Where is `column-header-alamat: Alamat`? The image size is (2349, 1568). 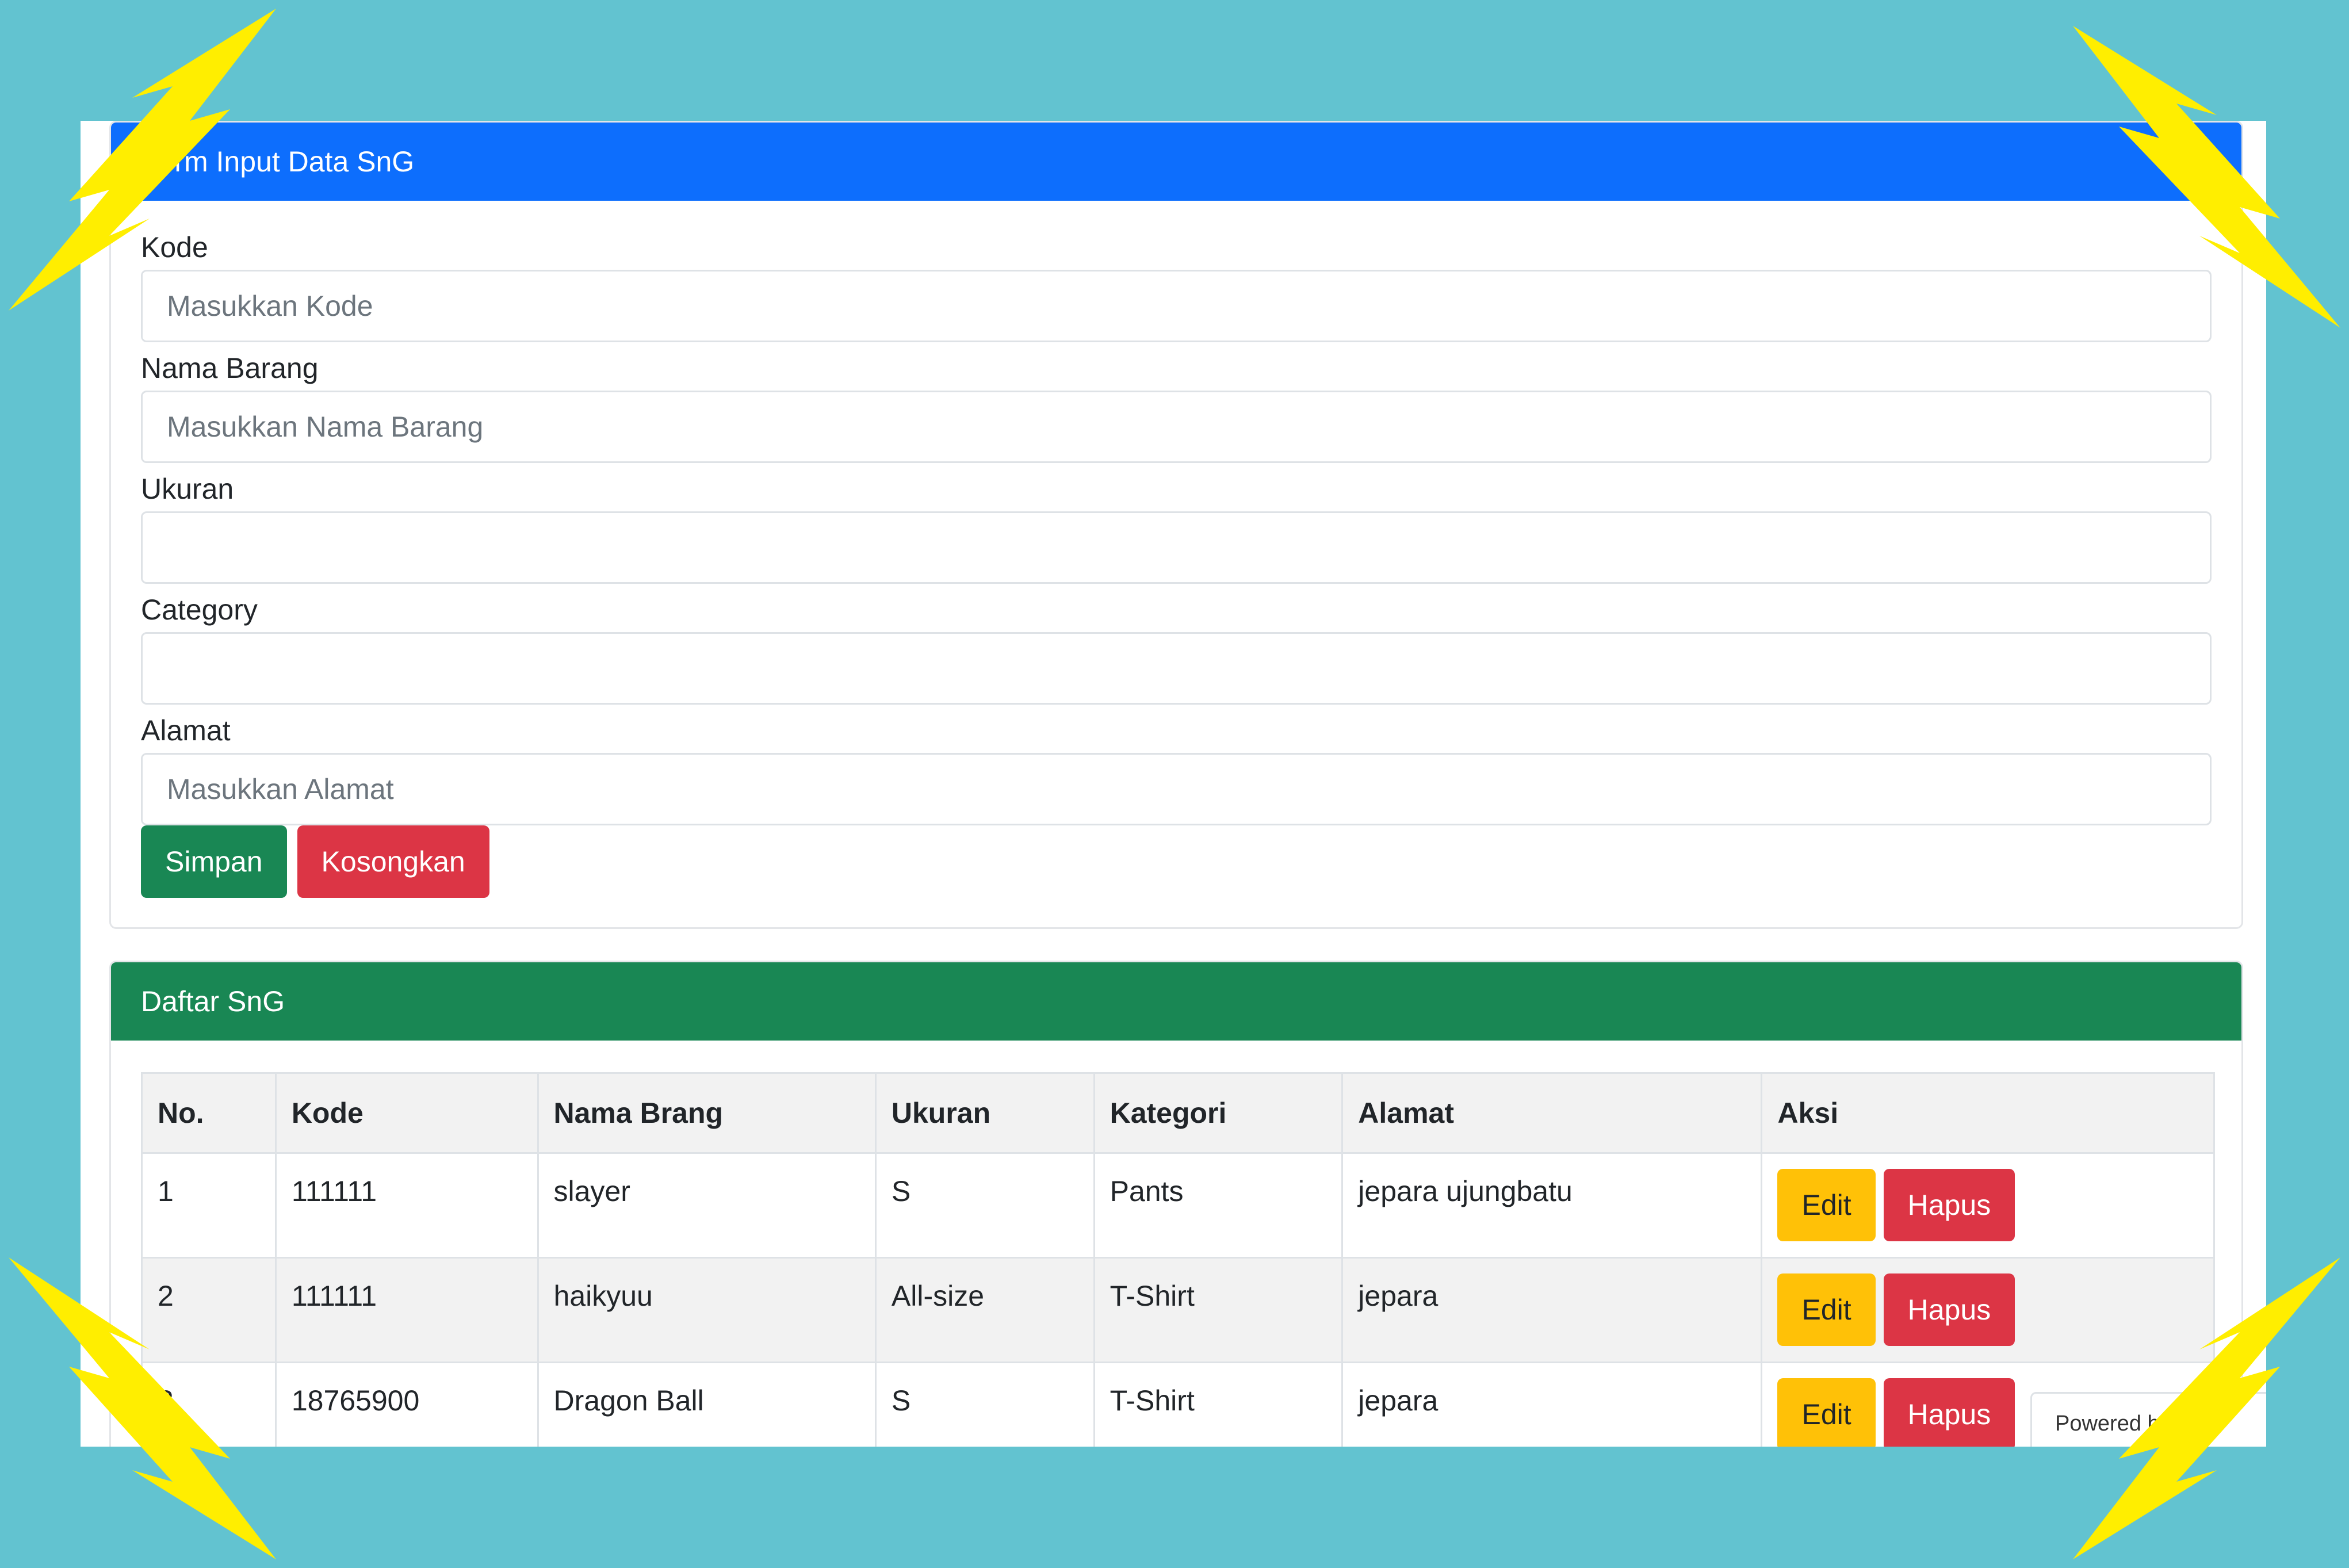
column-header-alamat: Alamat is located at coordinates (1552, 1113).